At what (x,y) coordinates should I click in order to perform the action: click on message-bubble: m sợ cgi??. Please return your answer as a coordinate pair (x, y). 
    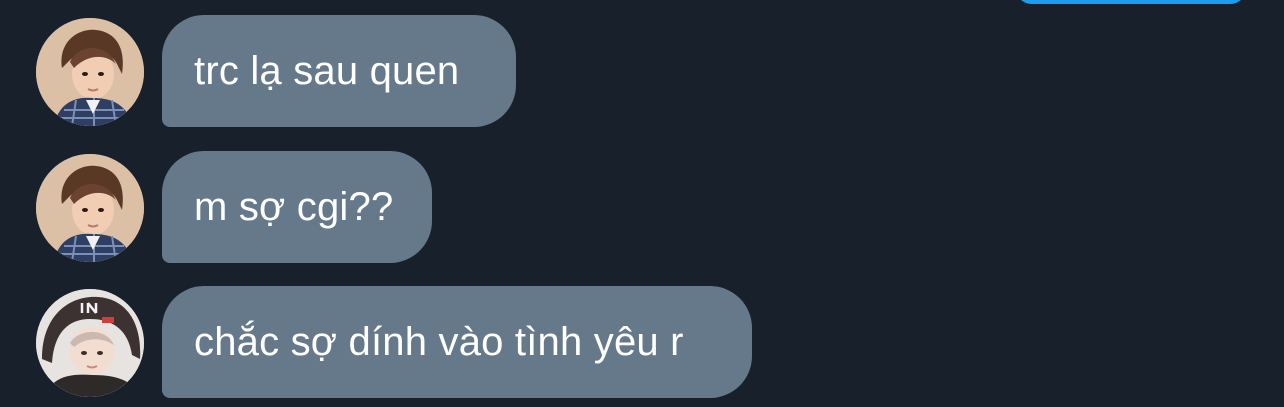
    Looking at the image, I should click on (297, 207).